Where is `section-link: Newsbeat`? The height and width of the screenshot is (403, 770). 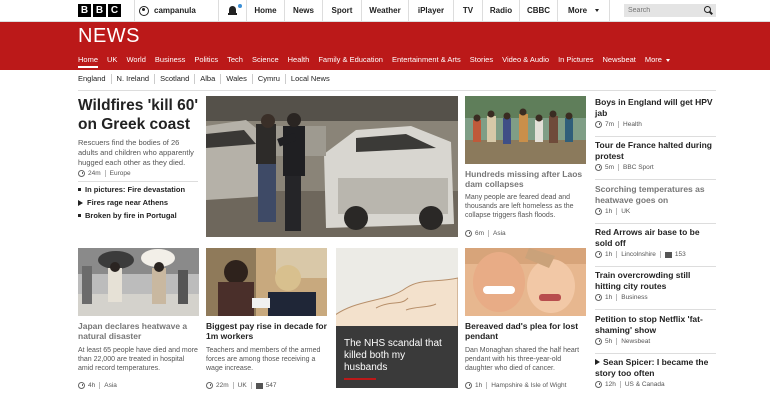 section-link: Newsbeat is located at coordinates (635, 341).